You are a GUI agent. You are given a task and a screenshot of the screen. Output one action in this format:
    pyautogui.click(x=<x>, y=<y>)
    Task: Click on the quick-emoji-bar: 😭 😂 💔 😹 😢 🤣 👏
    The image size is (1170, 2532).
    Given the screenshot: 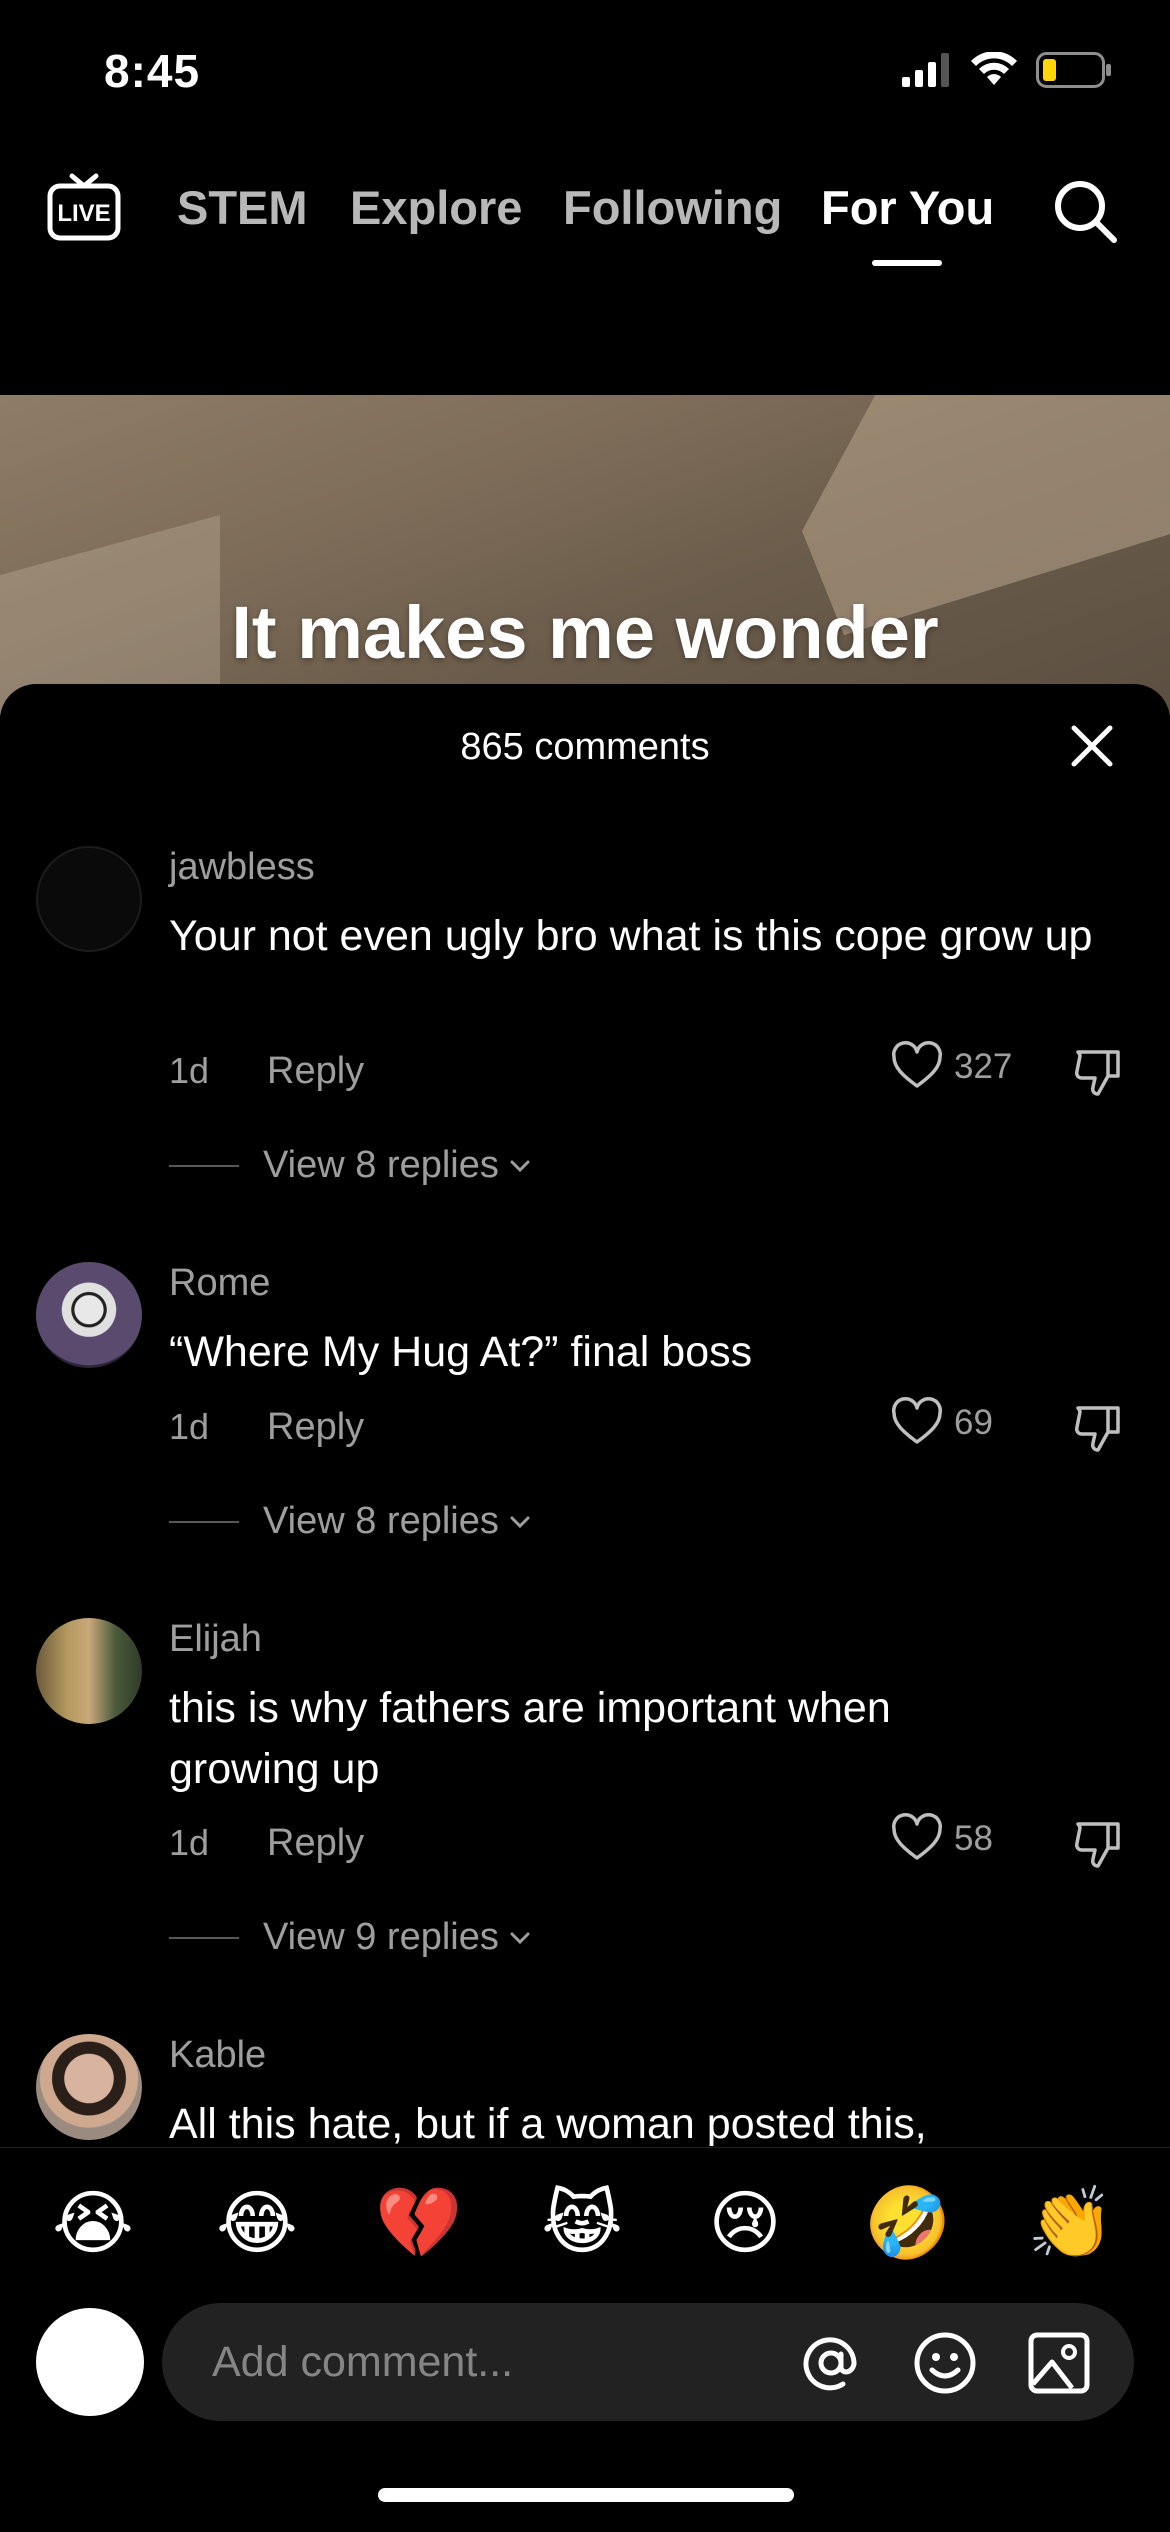 What is the action you would take?
    pyautogui.click(x=585, y=2223)
    